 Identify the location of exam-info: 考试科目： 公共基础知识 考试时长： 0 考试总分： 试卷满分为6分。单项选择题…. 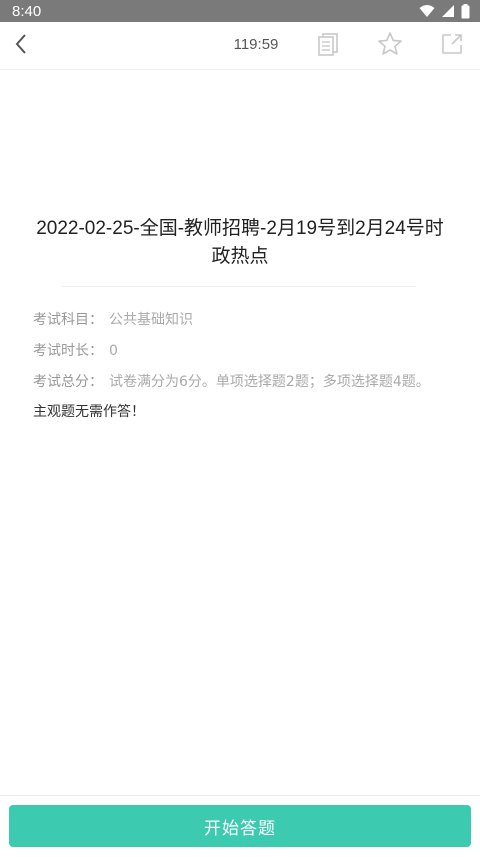
(233, 365).